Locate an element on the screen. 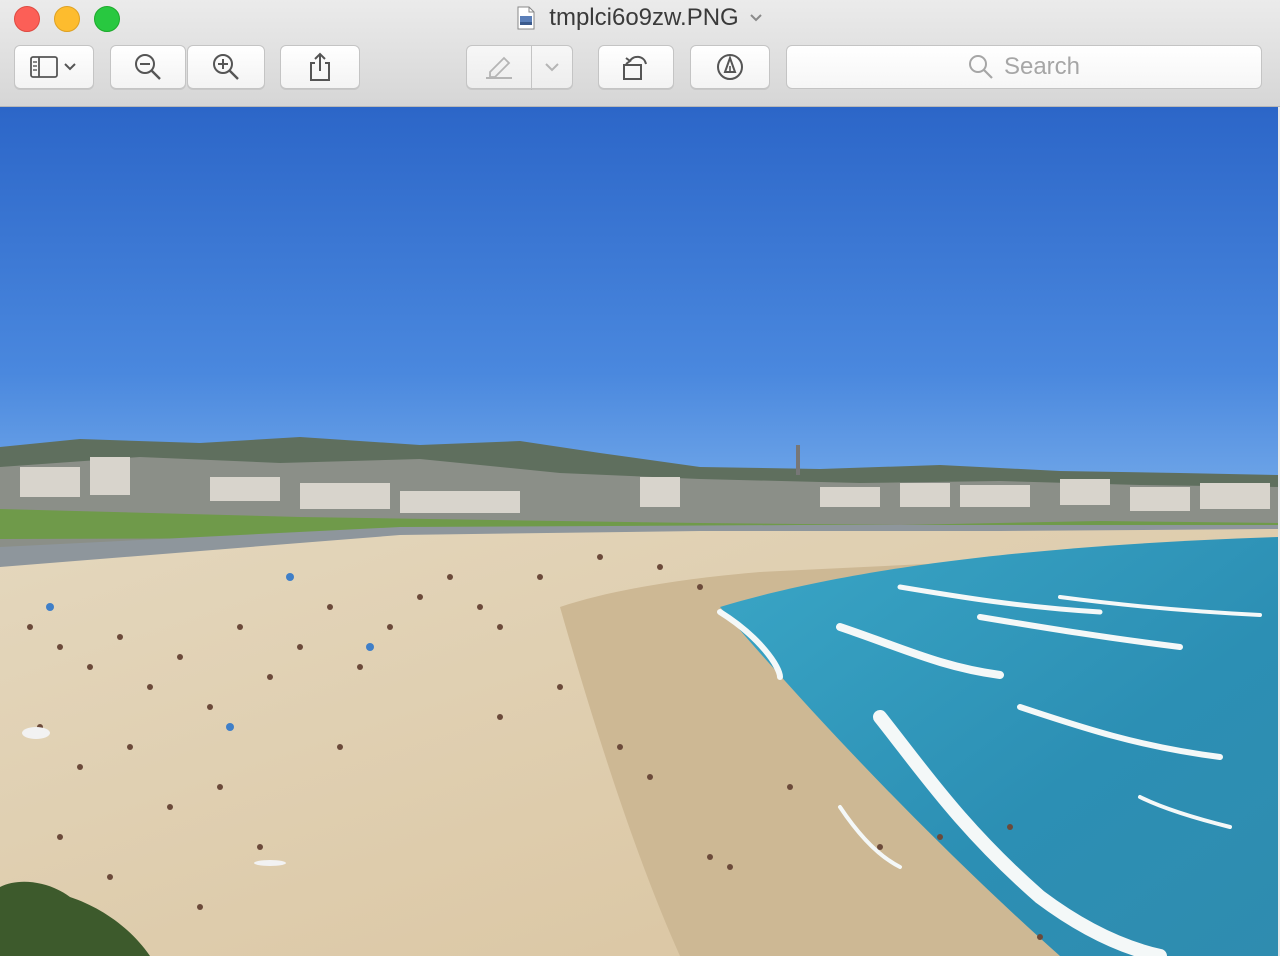 This screenshot has width=1280, height=956. zoom-out-button is located at coordinates (148, 67).